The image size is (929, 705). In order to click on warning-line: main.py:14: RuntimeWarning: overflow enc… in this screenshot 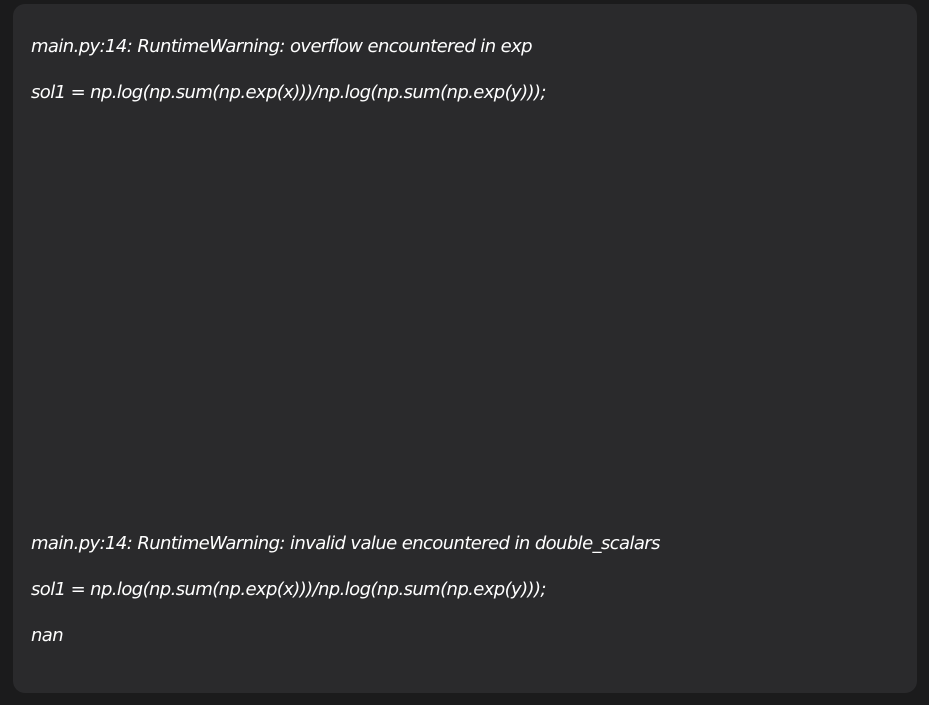, I will do `click(282, 46)`.